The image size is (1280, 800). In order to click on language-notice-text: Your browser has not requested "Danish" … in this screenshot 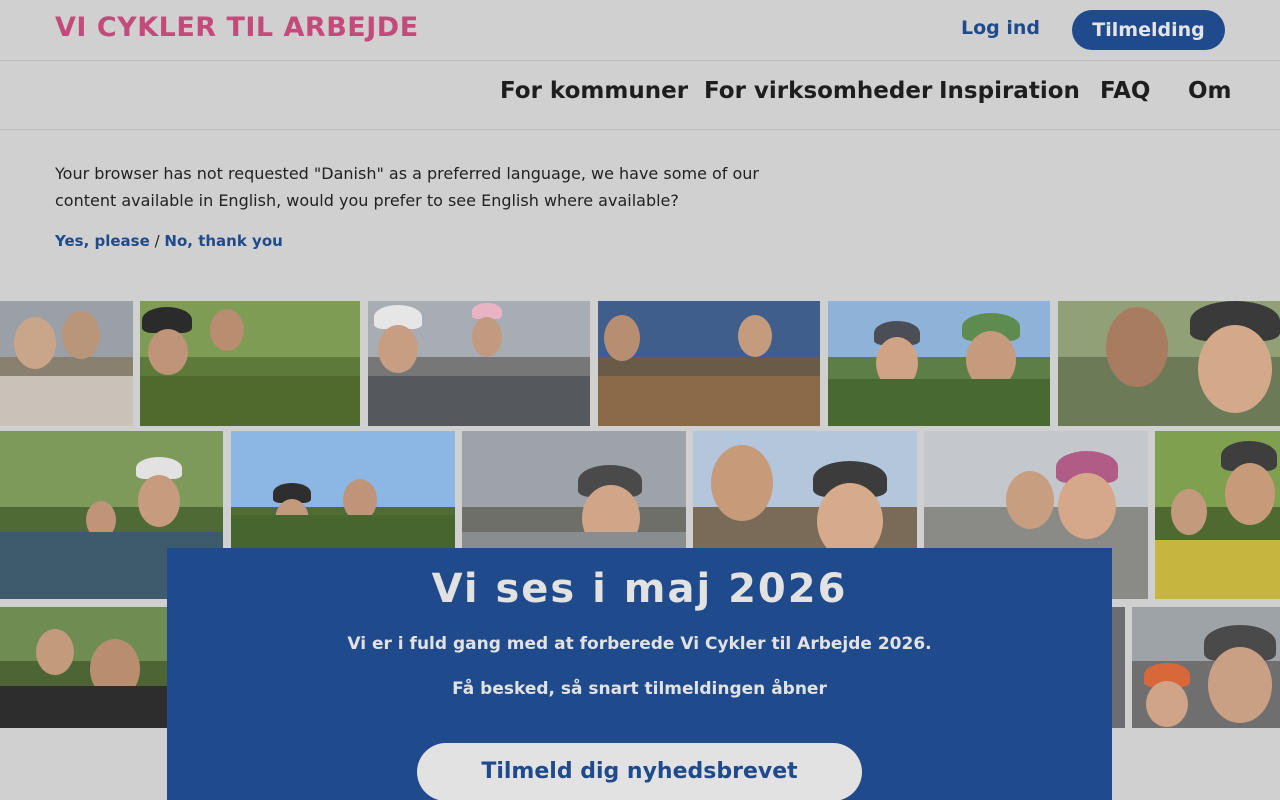, I will do `click(407, 187)`.